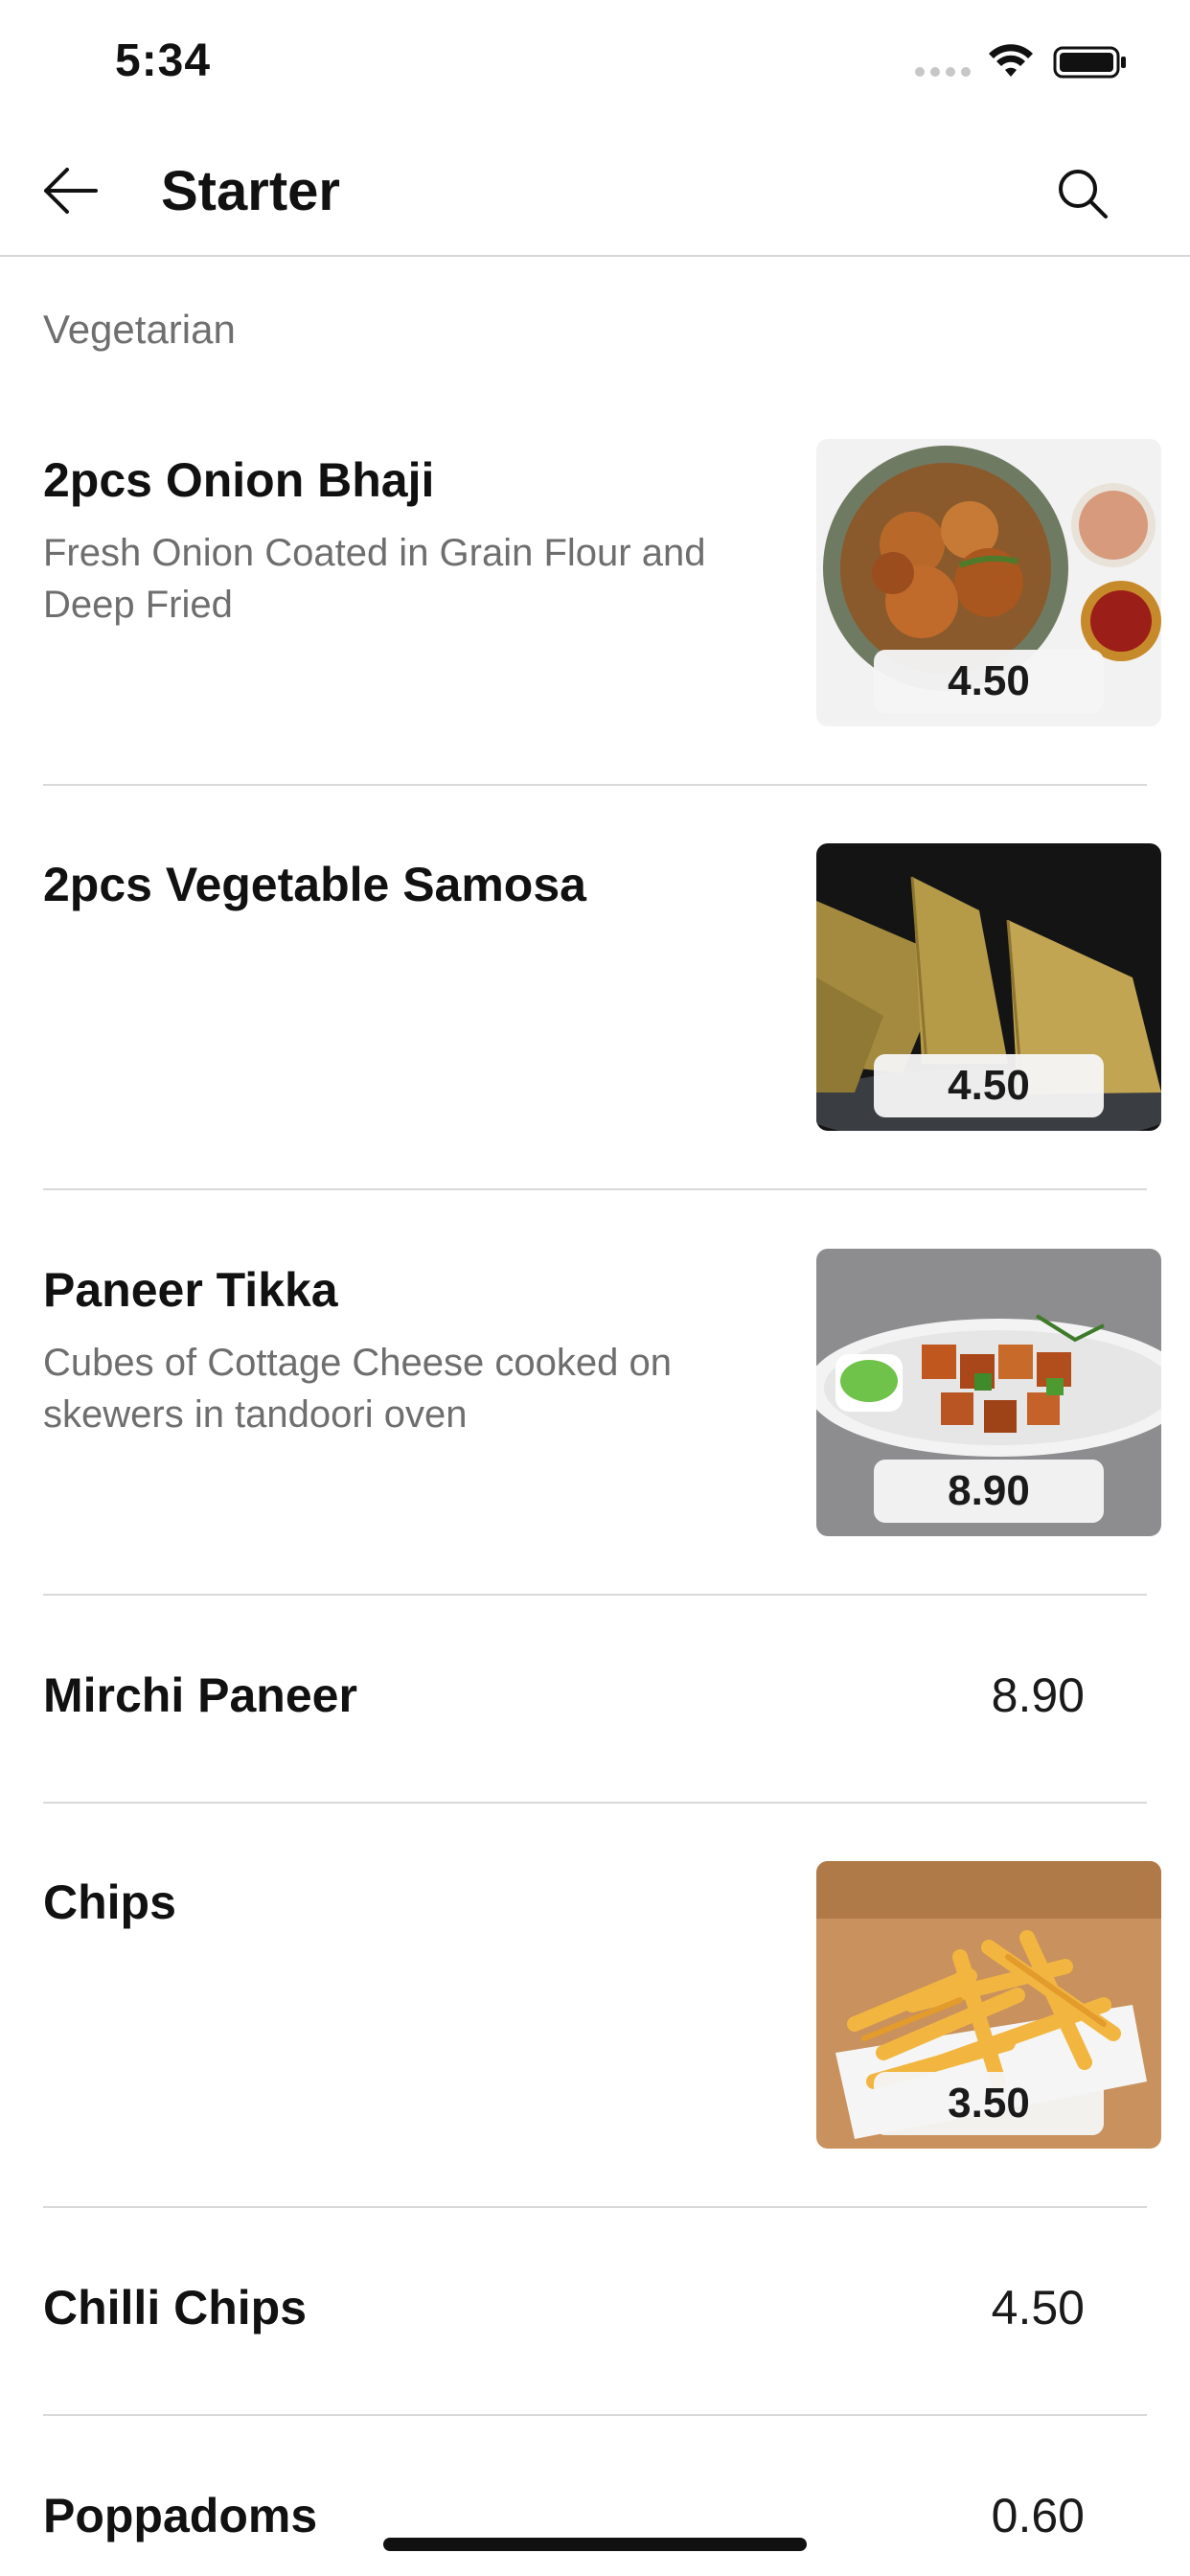  Describe the element at coordinates (239, 480) in the screenshot. I see `item-name: 2pcs Onion Bhaji` at that location.